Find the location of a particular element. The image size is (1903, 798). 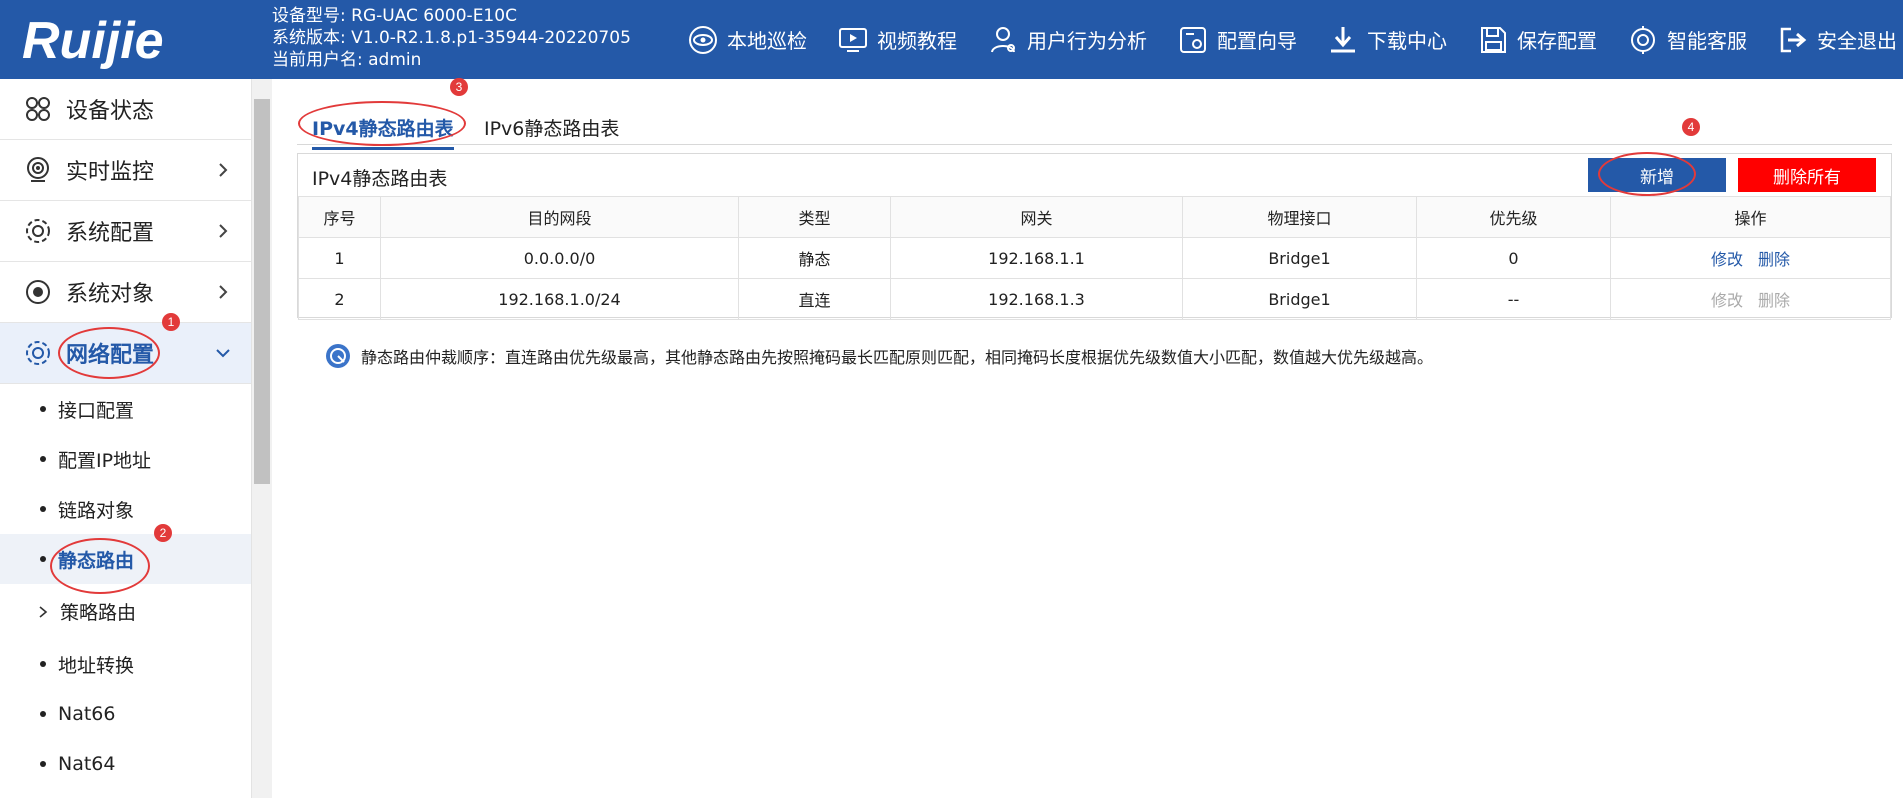

sidebar-subitem-nat: 地址转换 is located at coordinates (125, 664).